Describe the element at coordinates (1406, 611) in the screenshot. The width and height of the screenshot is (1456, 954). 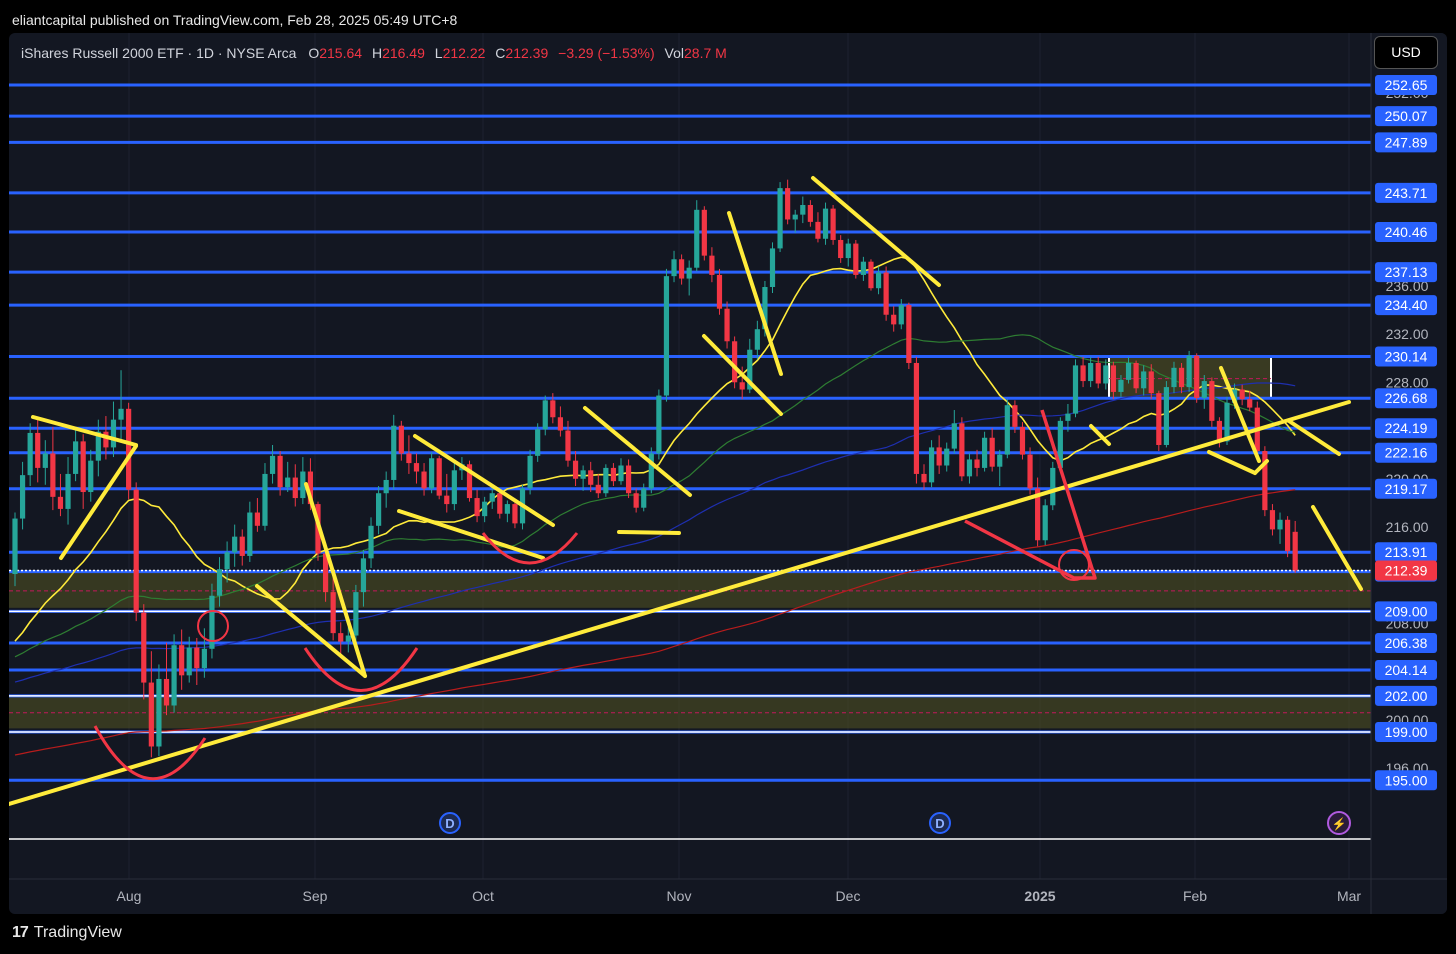
I see `price-level-tag-label: 209.00` at that location.